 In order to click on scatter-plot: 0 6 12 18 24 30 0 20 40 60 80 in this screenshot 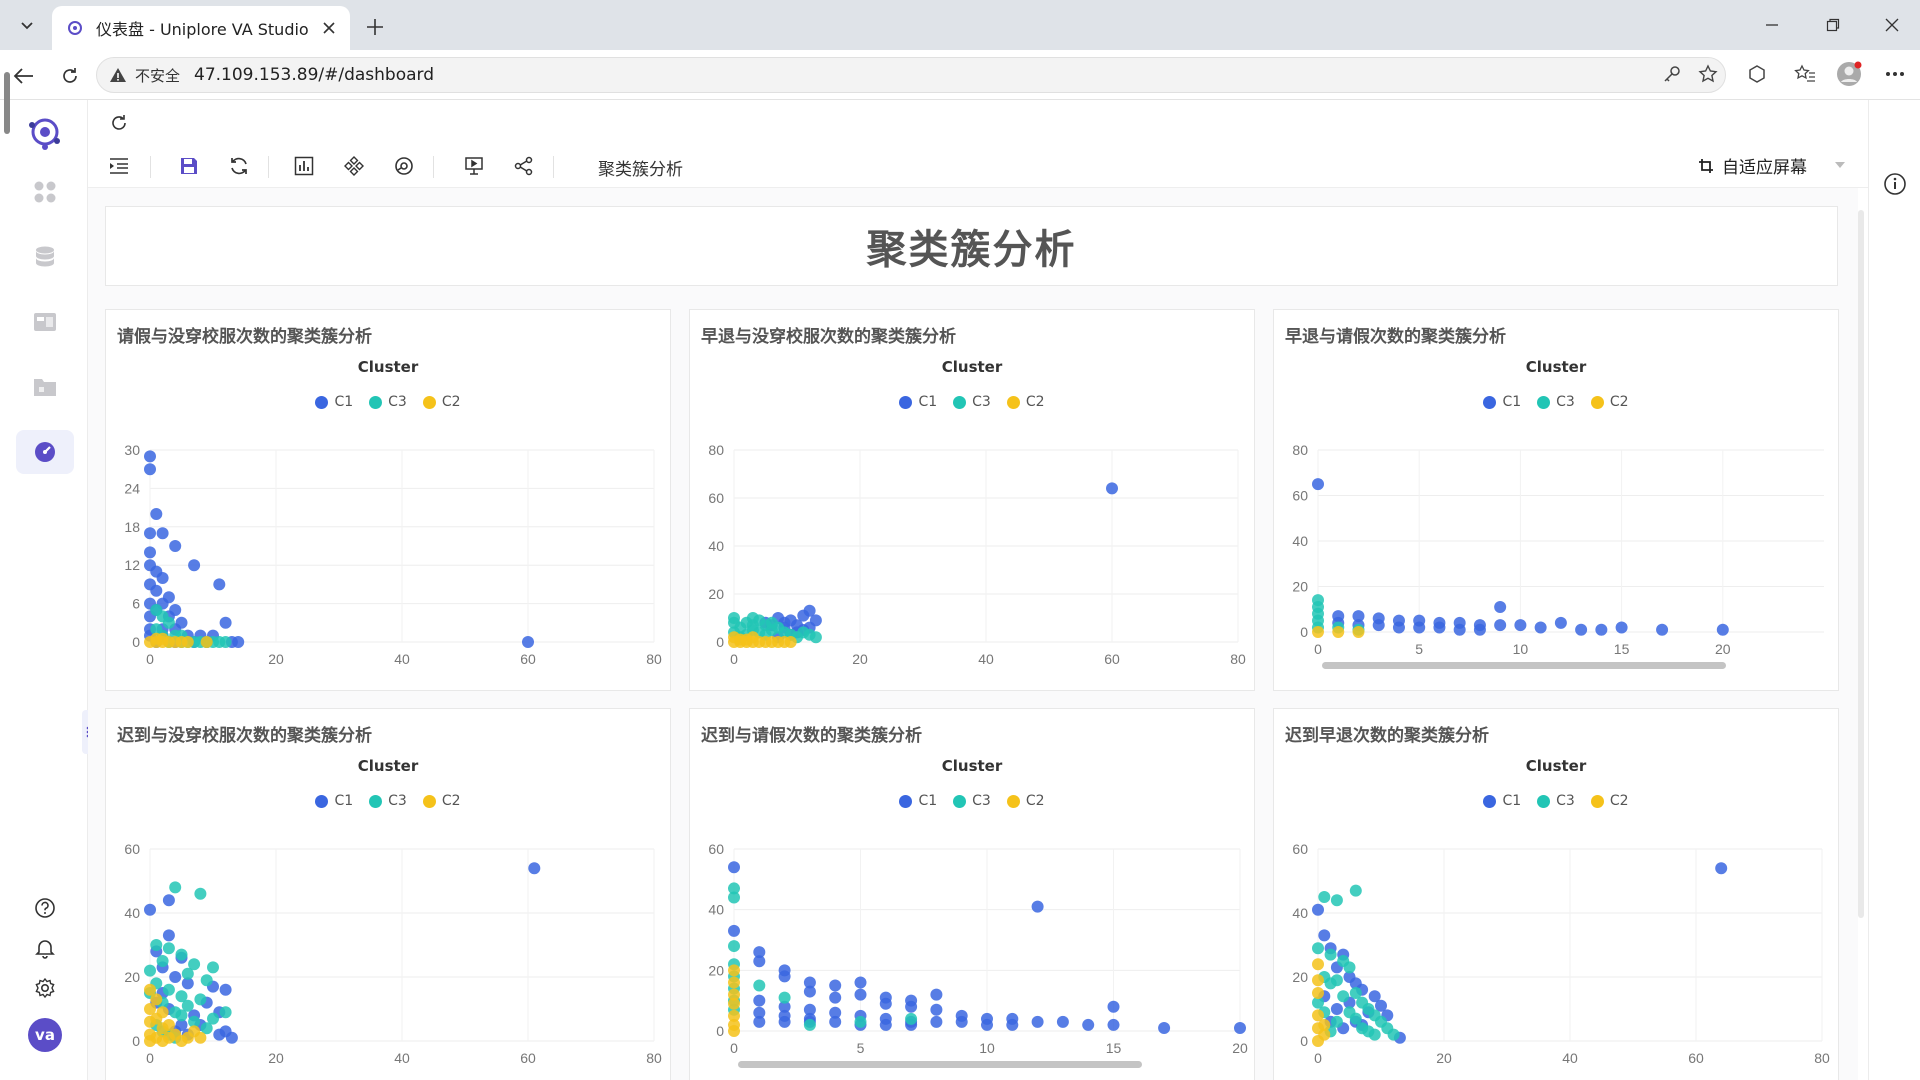, I will do `click(389, 501)`.